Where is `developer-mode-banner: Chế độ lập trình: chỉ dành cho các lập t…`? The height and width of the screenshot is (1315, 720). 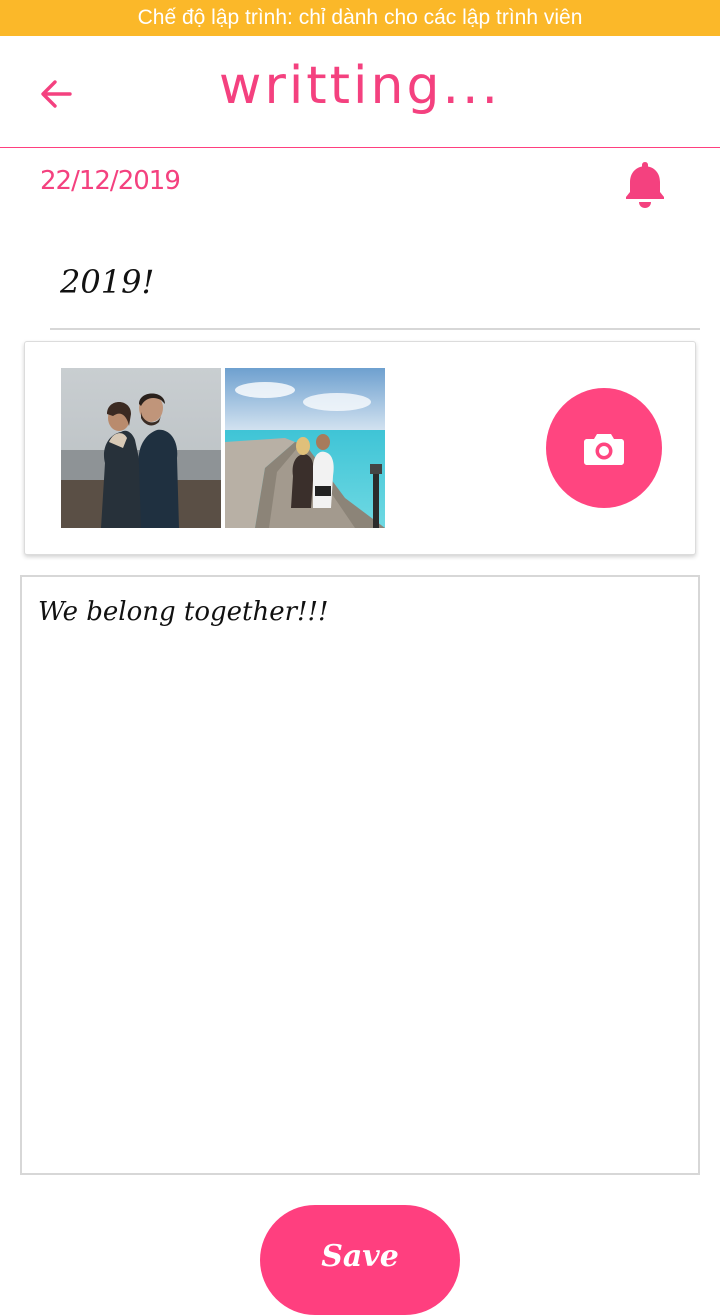
developer-mode-banner: Chế độ lập trình: chỉ dành cho các lập t… is located at coordinates (360, 18).